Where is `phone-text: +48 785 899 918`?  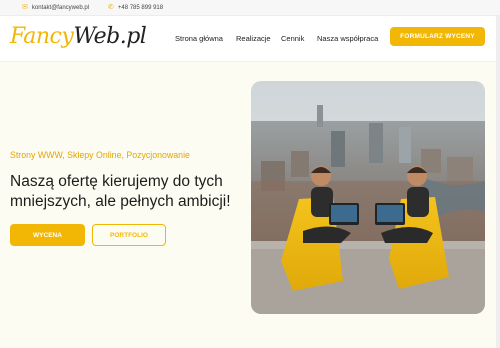
phone-text: +48 785 899 918 is located at coordinates (140, 8).